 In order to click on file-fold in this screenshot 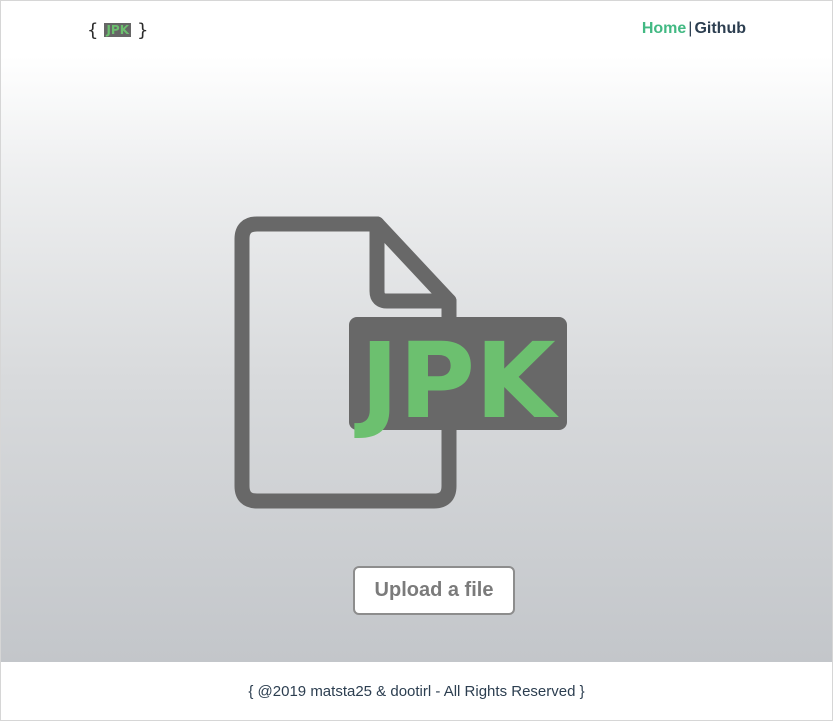, I will do `click(413, 262)`.